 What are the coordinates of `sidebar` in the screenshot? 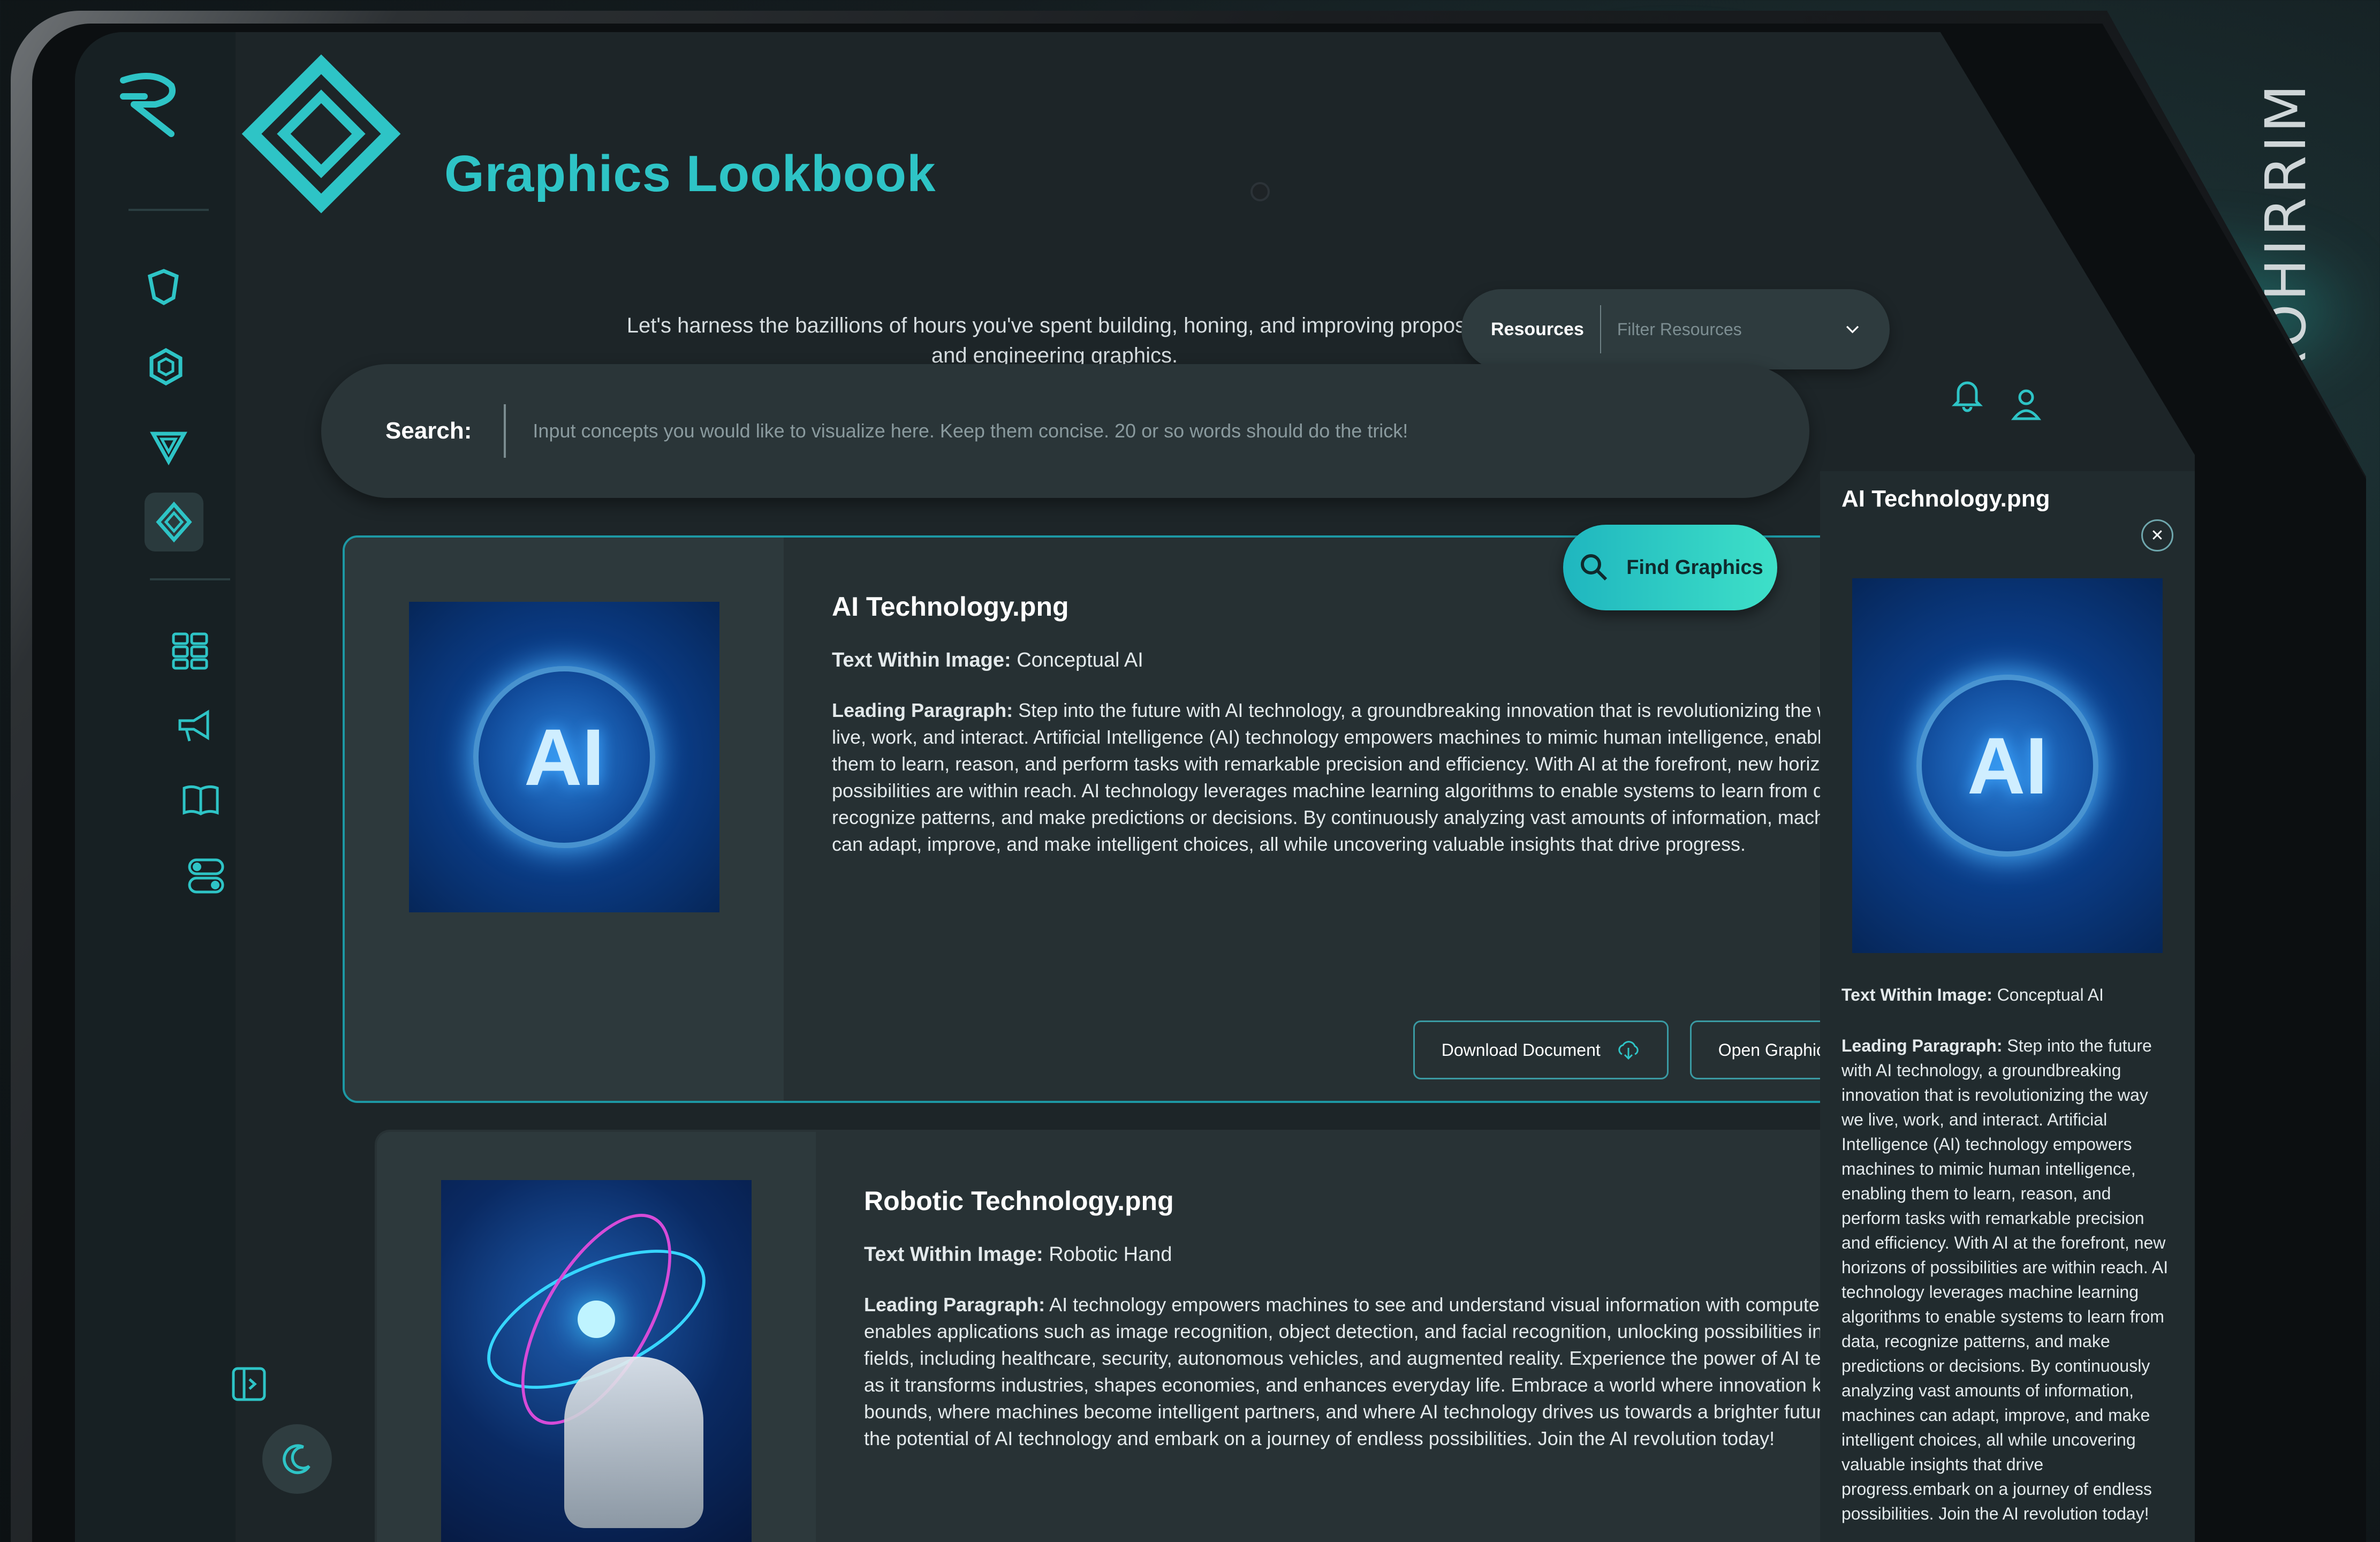 It's located at (170, 787).